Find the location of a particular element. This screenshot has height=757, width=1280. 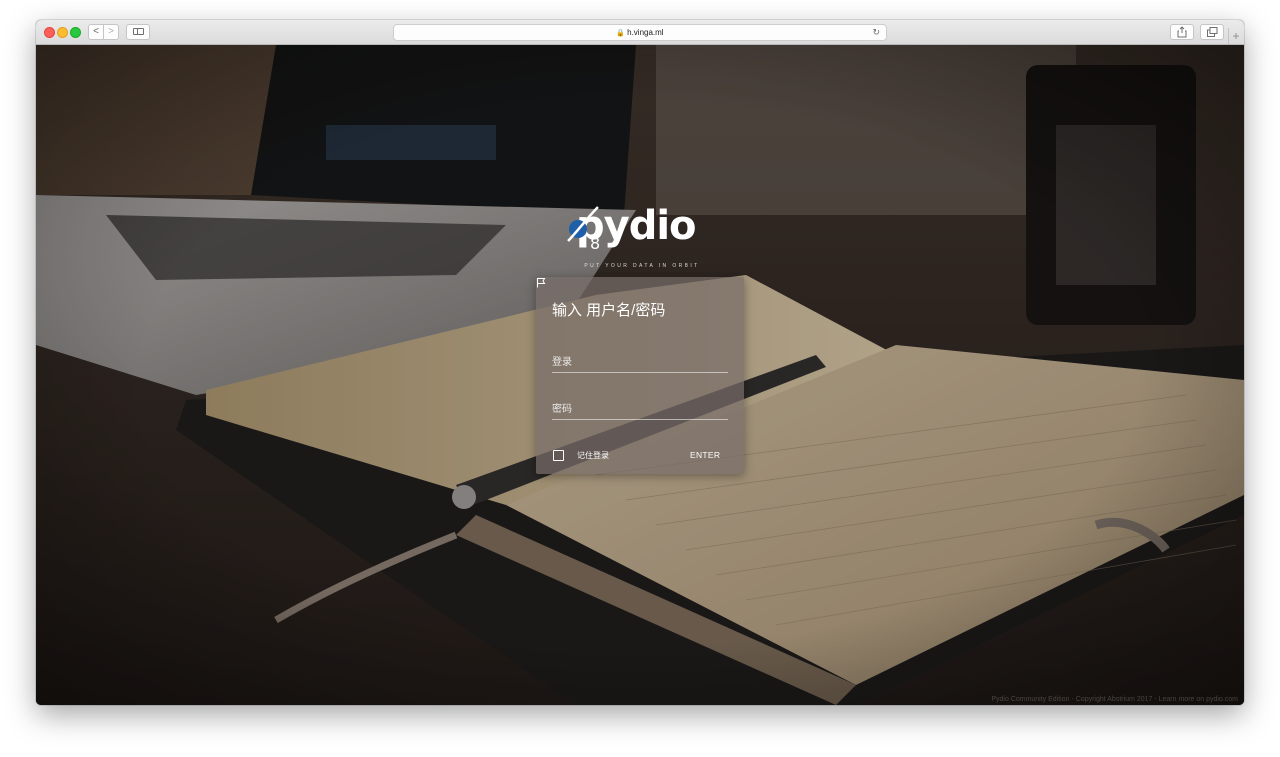

share-button is located at coordinates (1182, 32).